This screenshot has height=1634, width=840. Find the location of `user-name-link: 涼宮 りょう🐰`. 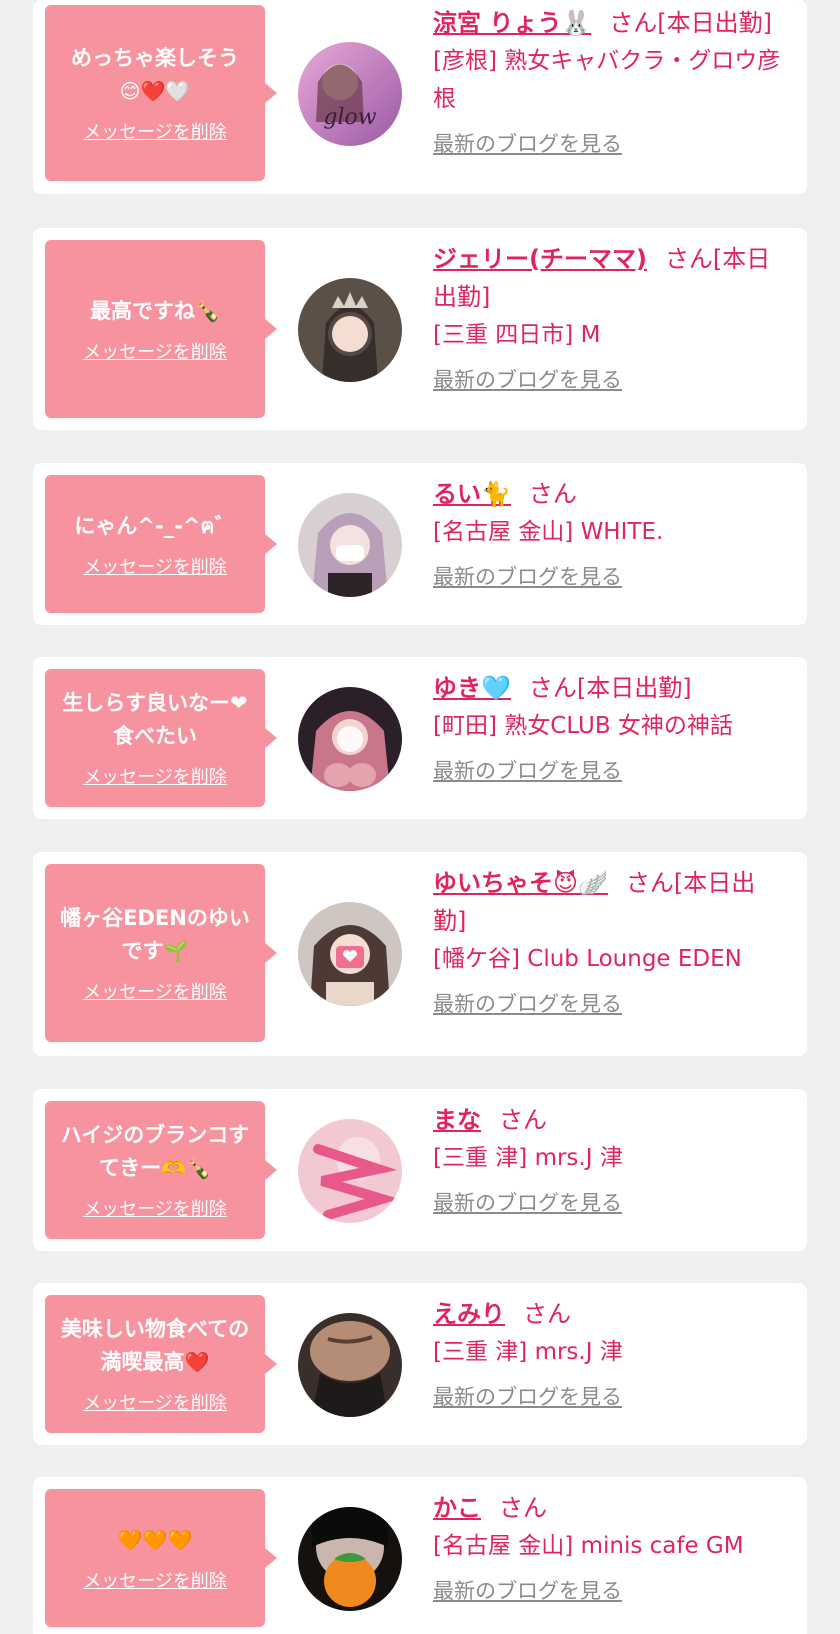

user-name-link: 涼宮 りょう🐰 is located at coordinates (512, 23).